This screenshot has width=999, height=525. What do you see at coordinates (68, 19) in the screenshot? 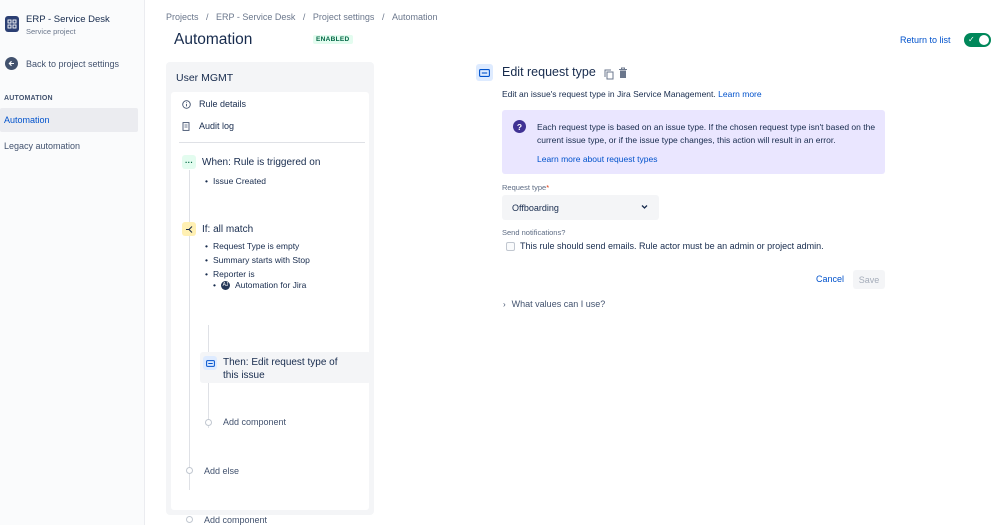
I see `project-name: ERP - Service Desk` at bounding box center [68, 19].